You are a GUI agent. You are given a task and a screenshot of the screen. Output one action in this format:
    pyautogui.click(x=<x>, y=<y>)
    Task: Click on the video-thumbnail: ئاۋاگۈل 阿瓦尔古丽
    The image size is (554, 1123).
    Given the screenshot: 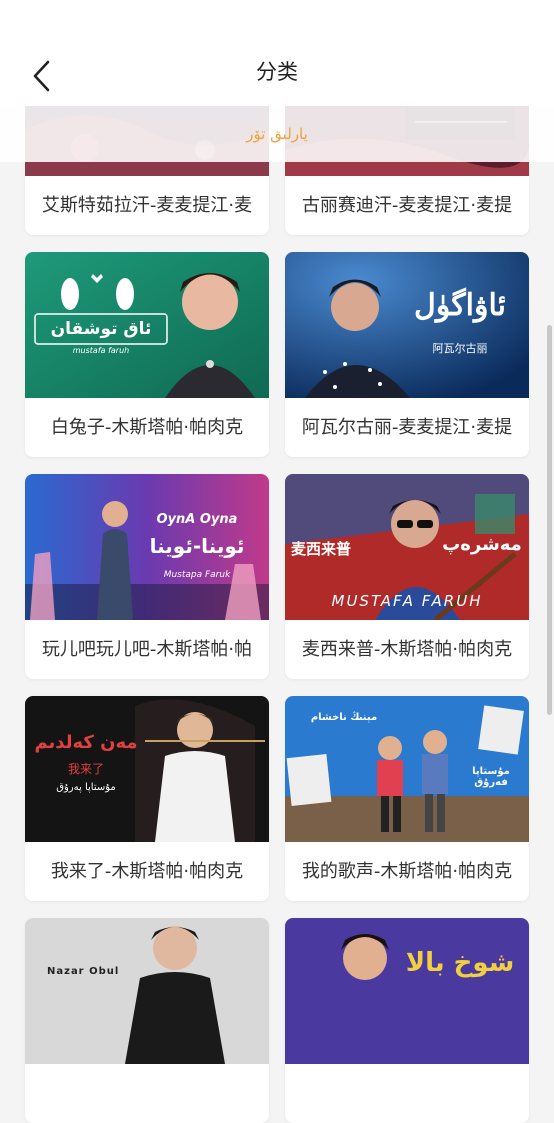 What is the action you would take?
    pyautogui.click(x=407, y=325)
    